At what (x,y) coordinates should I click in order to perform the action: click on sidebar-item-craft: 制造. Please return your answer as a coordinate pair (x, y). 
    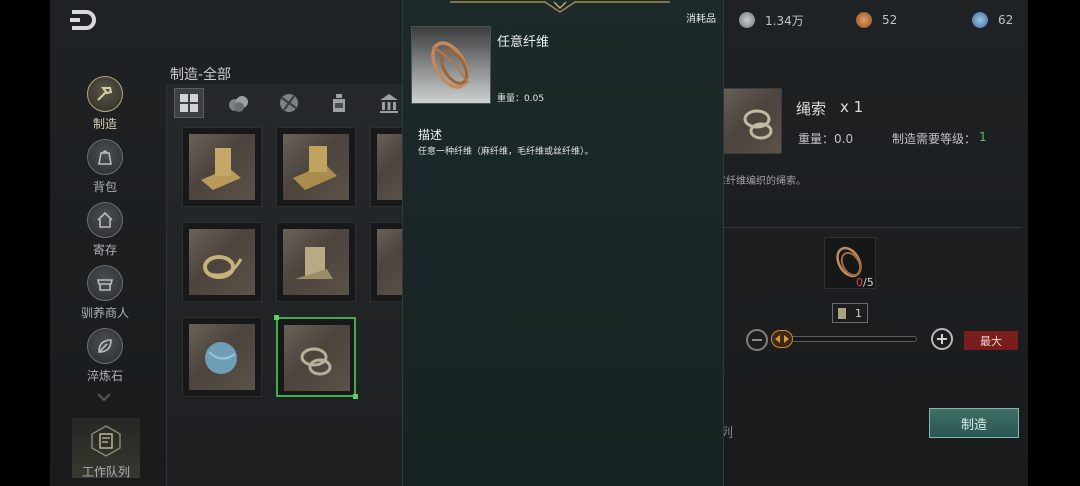
    Looking at the image, I should click on (105, 106).